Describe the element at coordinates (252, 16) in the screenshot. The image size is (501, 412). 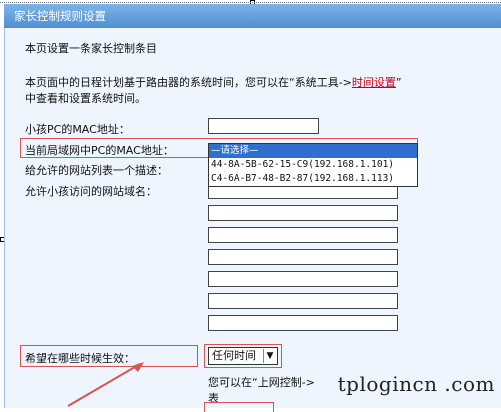
I see `window-title-bar: 家长控制规则设置` at that location.